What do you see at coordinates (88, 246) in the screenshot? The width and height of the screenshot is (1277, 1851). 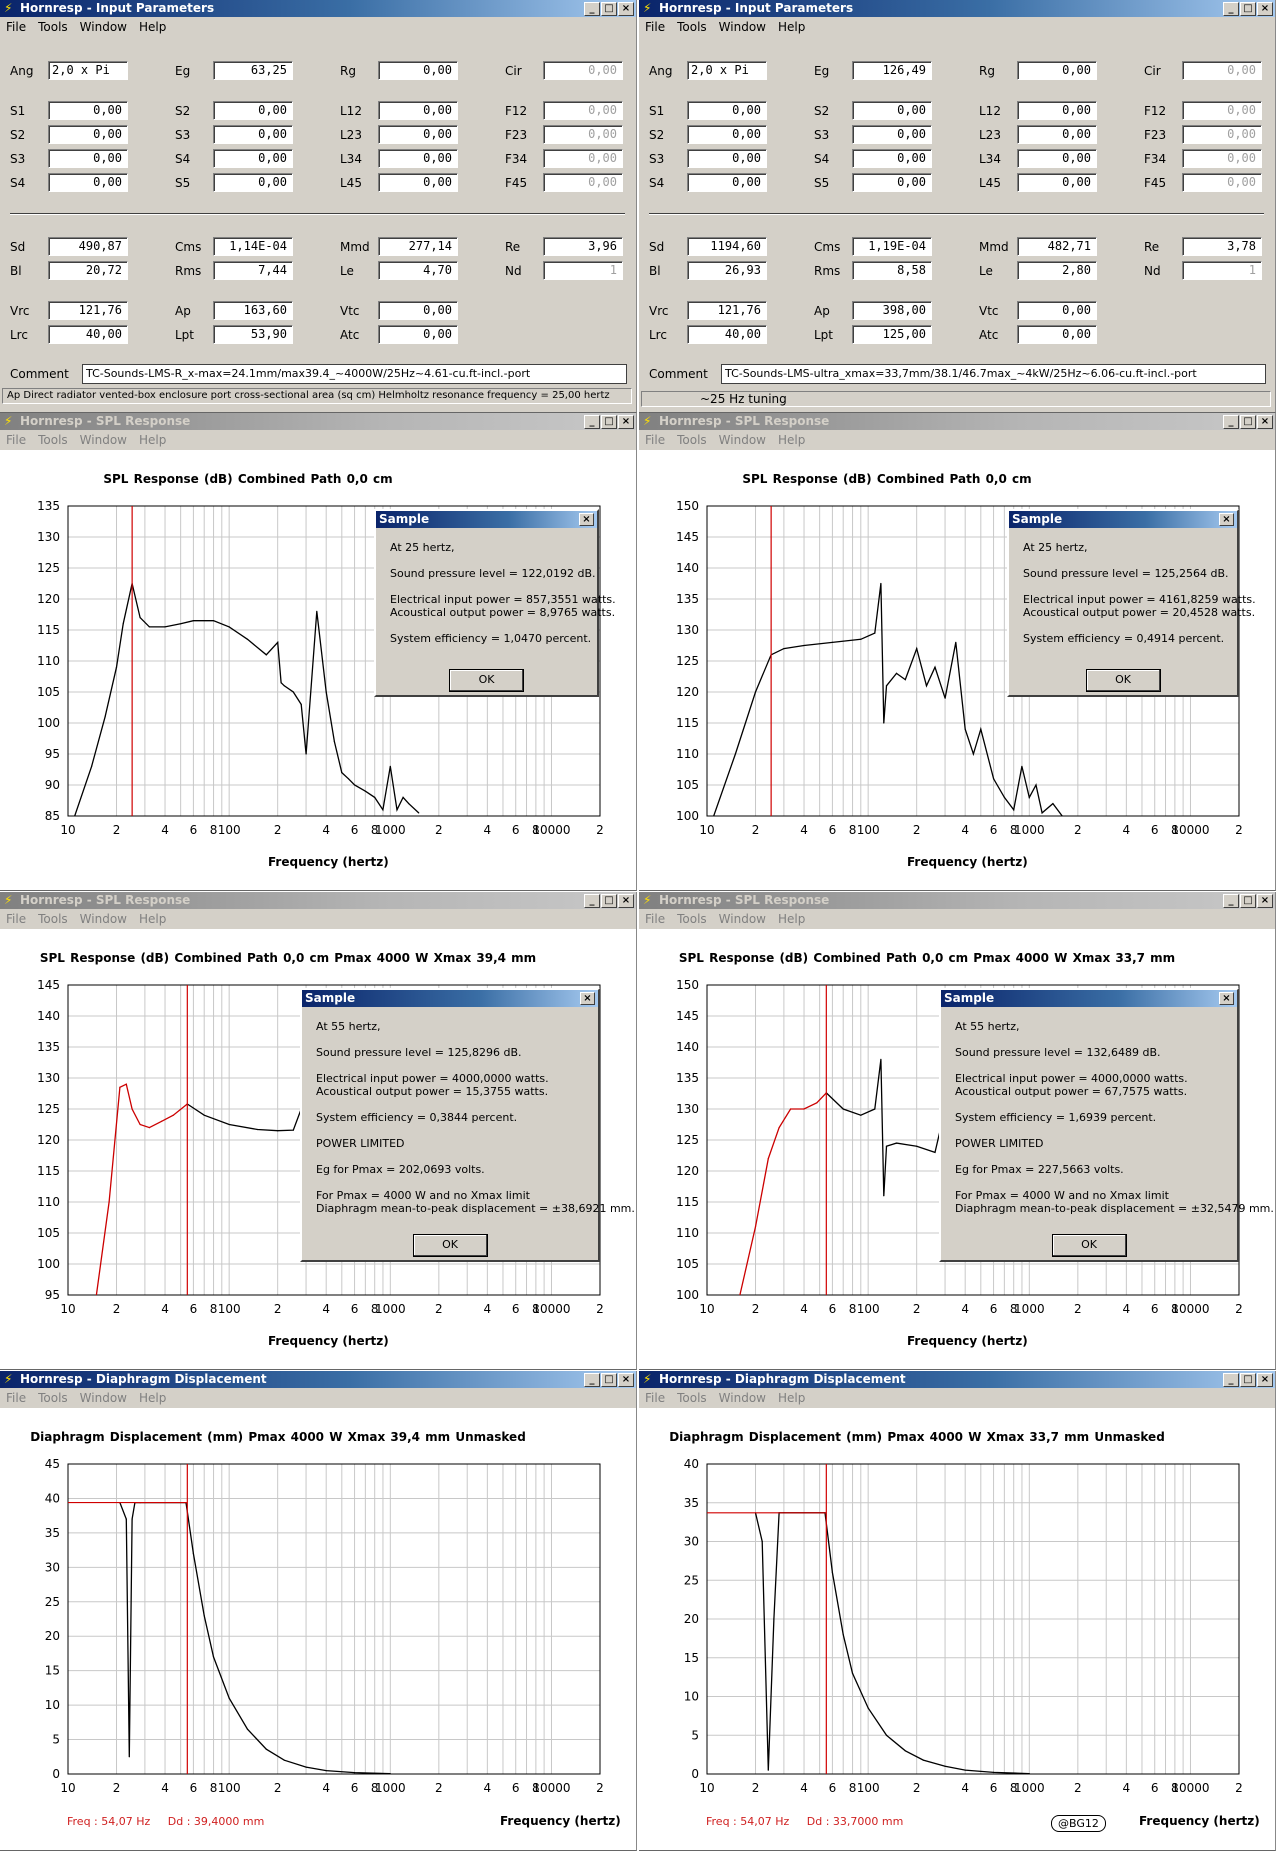 I see `param-field-sd: 490,87` at bounding box center [88, 246].